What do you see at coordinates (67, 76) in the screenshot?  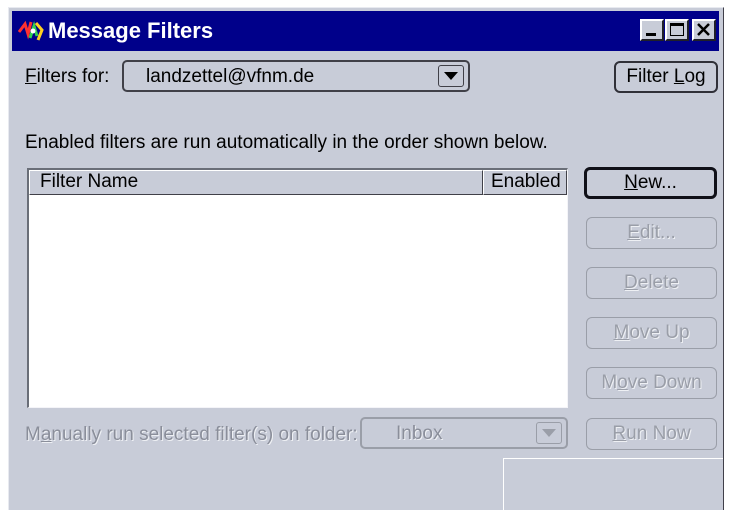 I see `filters-for-label: Filters for:` at bounding box center [67, 76].